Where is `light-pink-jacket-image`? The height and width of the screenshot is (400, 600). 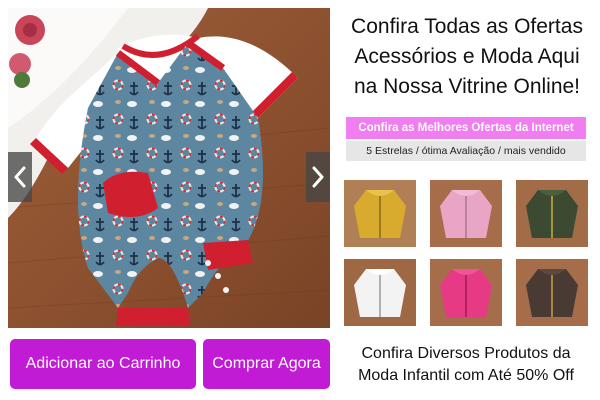 light-pink-jacket-image is located at coordinates (466, 213).